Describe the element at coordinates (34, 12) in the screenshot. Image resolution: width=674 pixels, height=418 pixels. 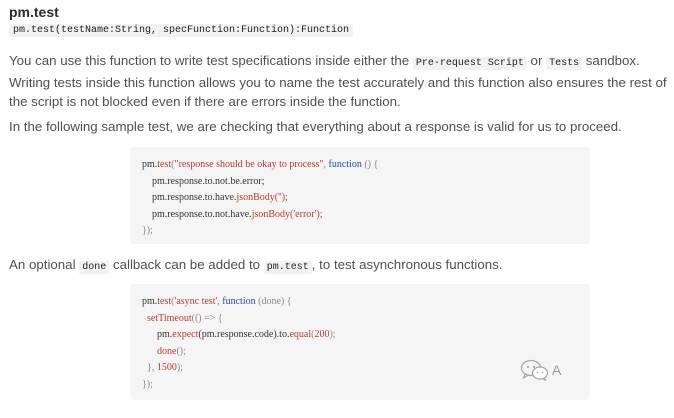
I see `section-title: pm.test` at that location.